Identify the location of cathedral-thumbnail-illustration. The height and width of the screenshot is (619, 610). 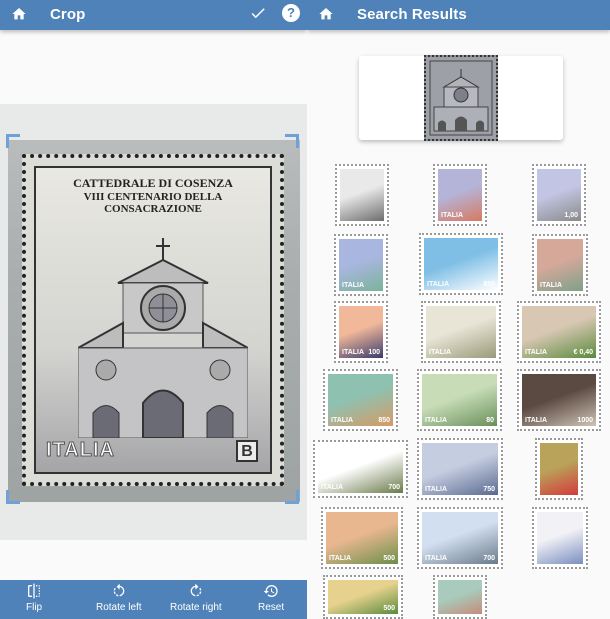
(461, 98).